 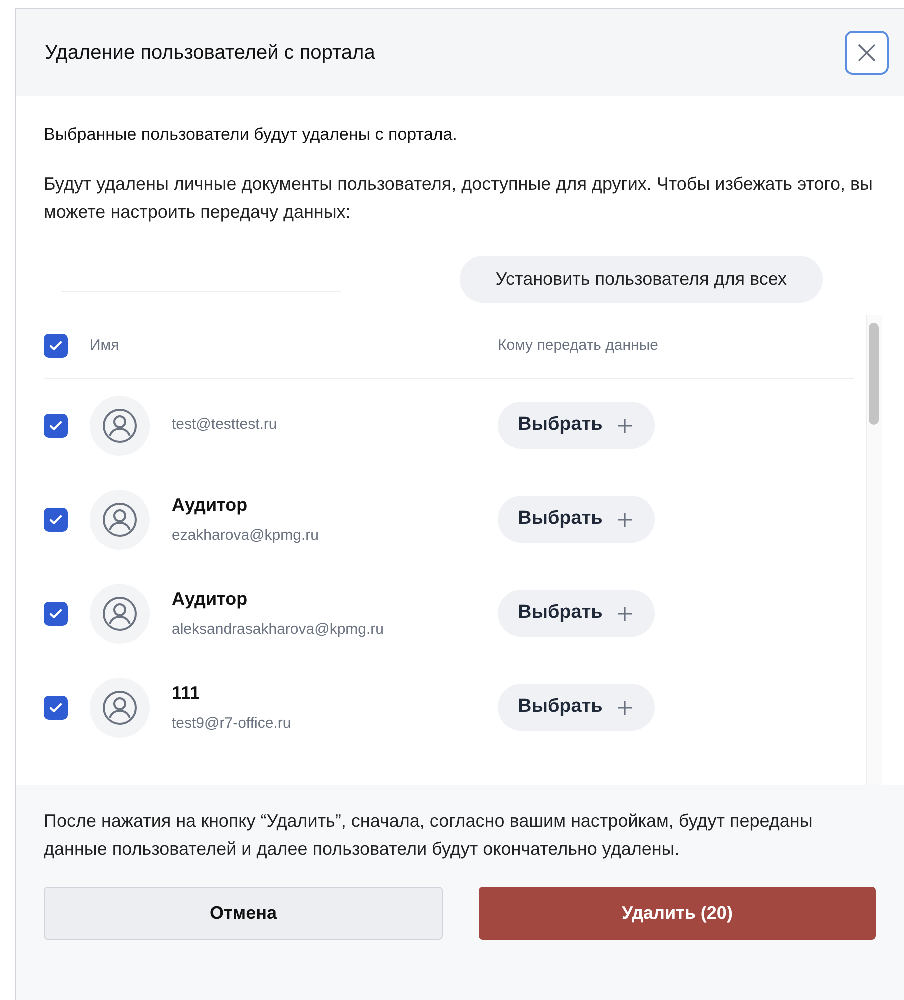 I want to click on cancel-button: Отмена, so click(x=243, y=913).